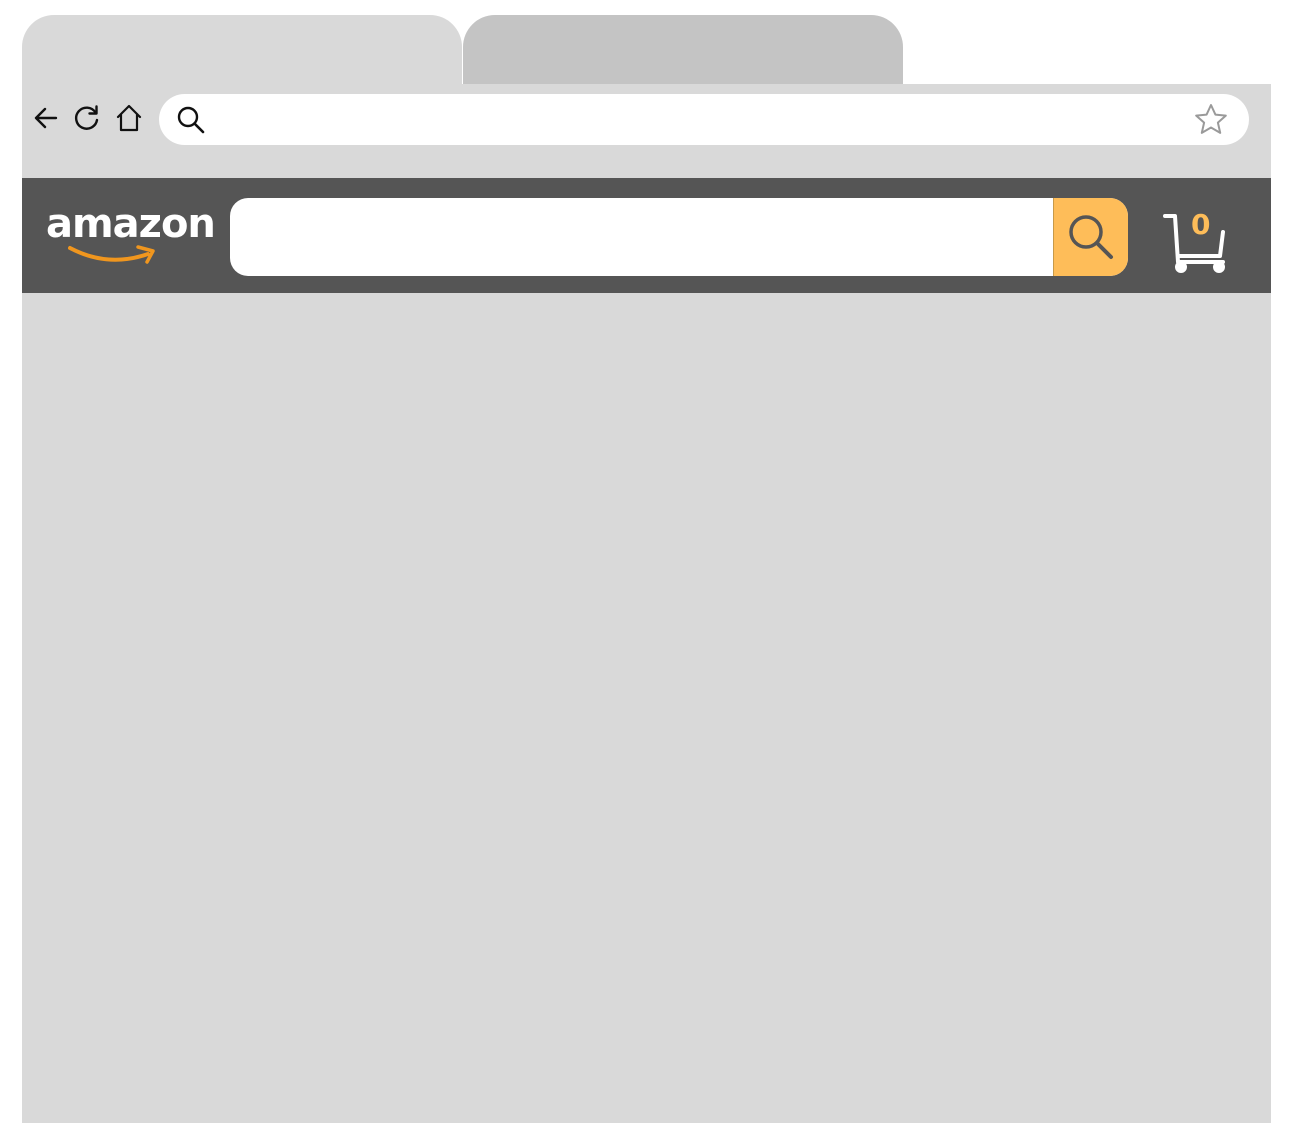  I want to click on reload-button, so click(87, 118).